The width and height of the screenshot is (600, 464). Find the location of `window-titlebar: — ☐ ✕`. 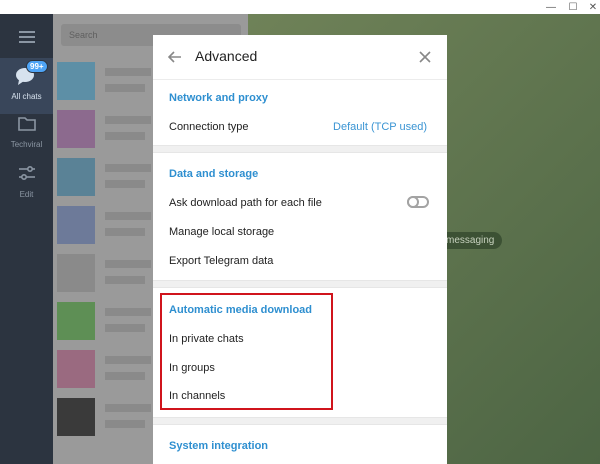

window-titlebar: — ☐ ✕ is located at coordinates (300, 7).